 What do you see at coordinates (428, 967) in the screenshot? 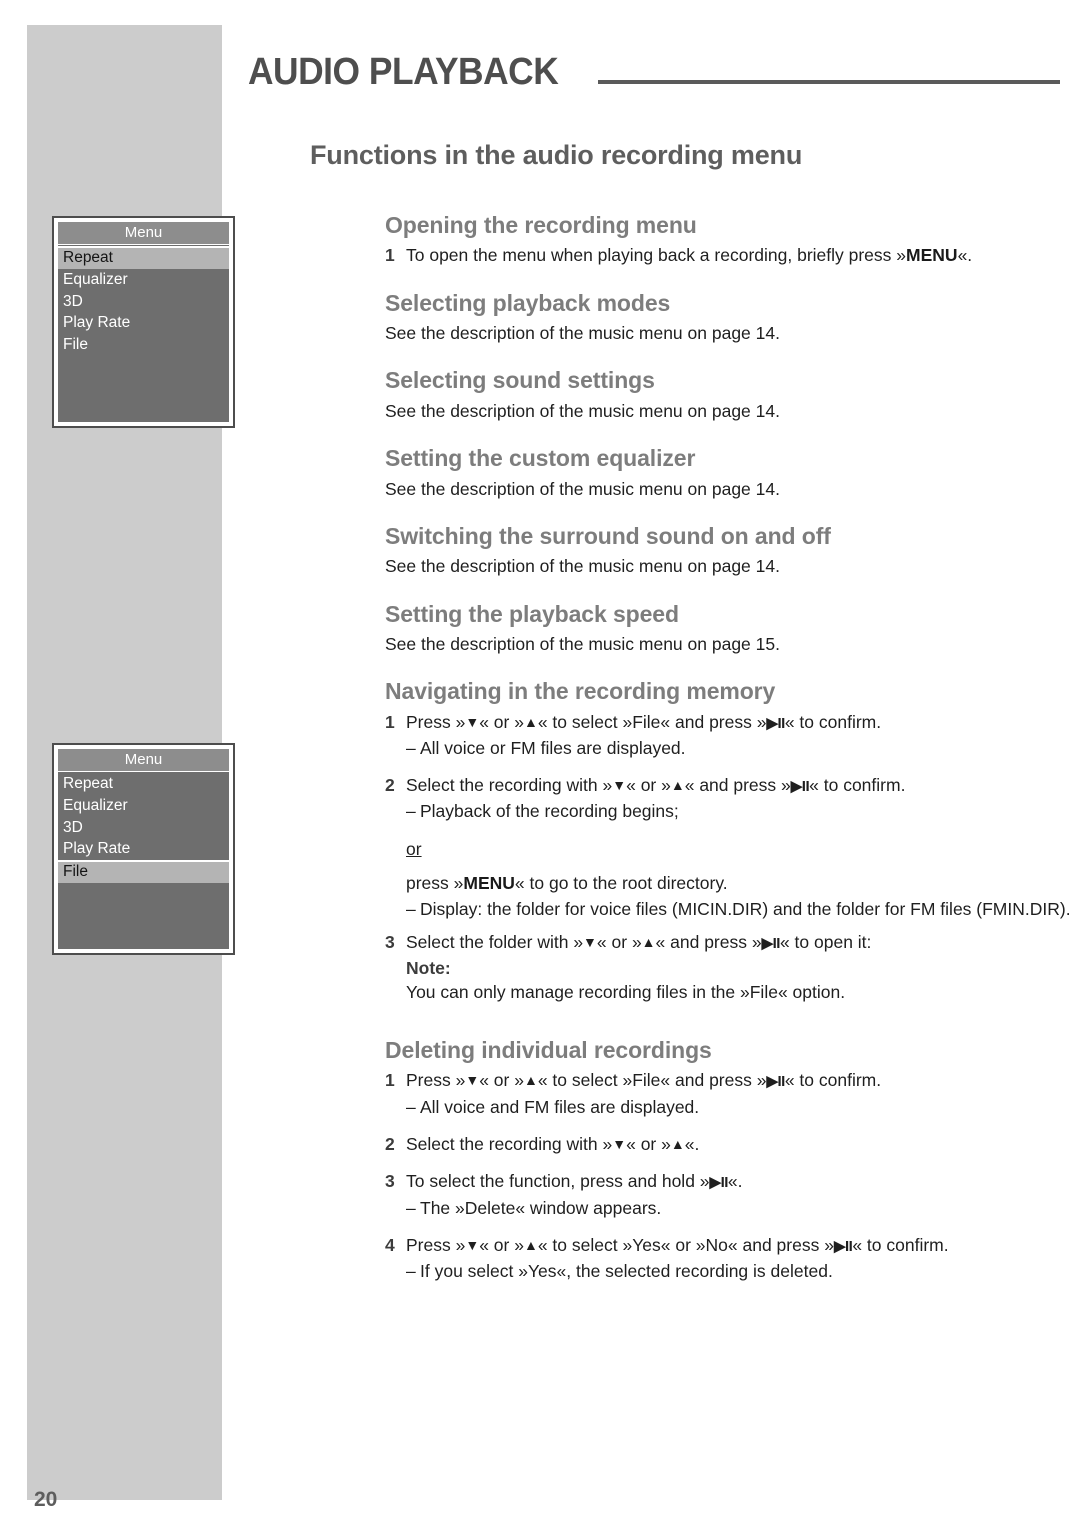
I see `note-label: Note:` at bounding box center [428, 967].